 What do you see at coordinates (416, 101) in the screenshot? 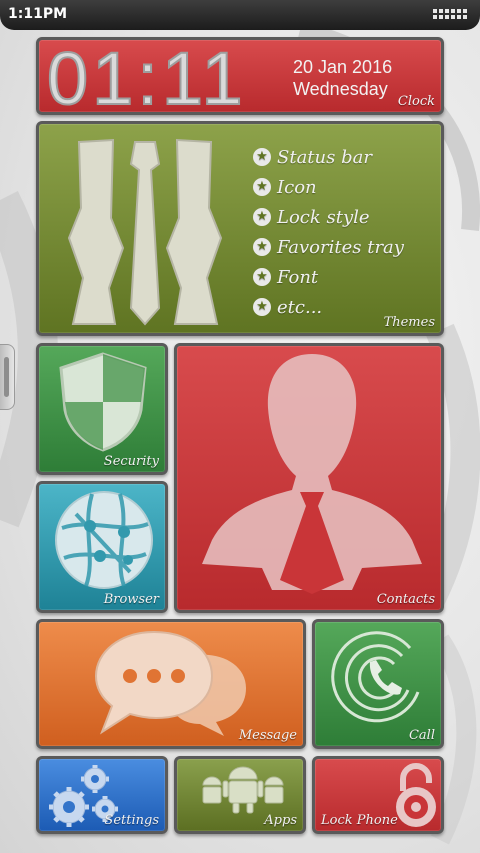
I see `clock-label: Clock` at bounding box center [416, 101].